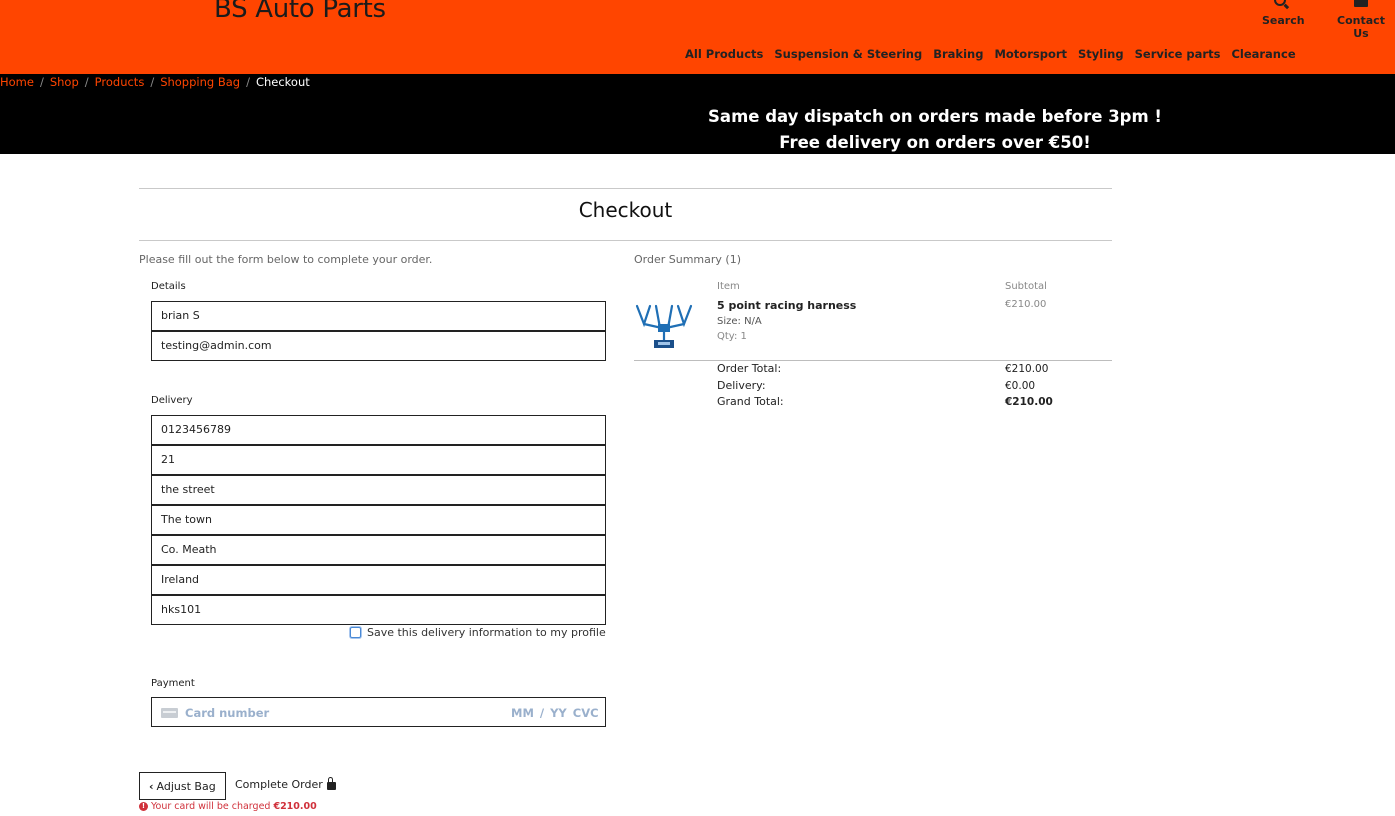  I want to click on summary-col-subtotal: Subtotal, so click(1026, 286).